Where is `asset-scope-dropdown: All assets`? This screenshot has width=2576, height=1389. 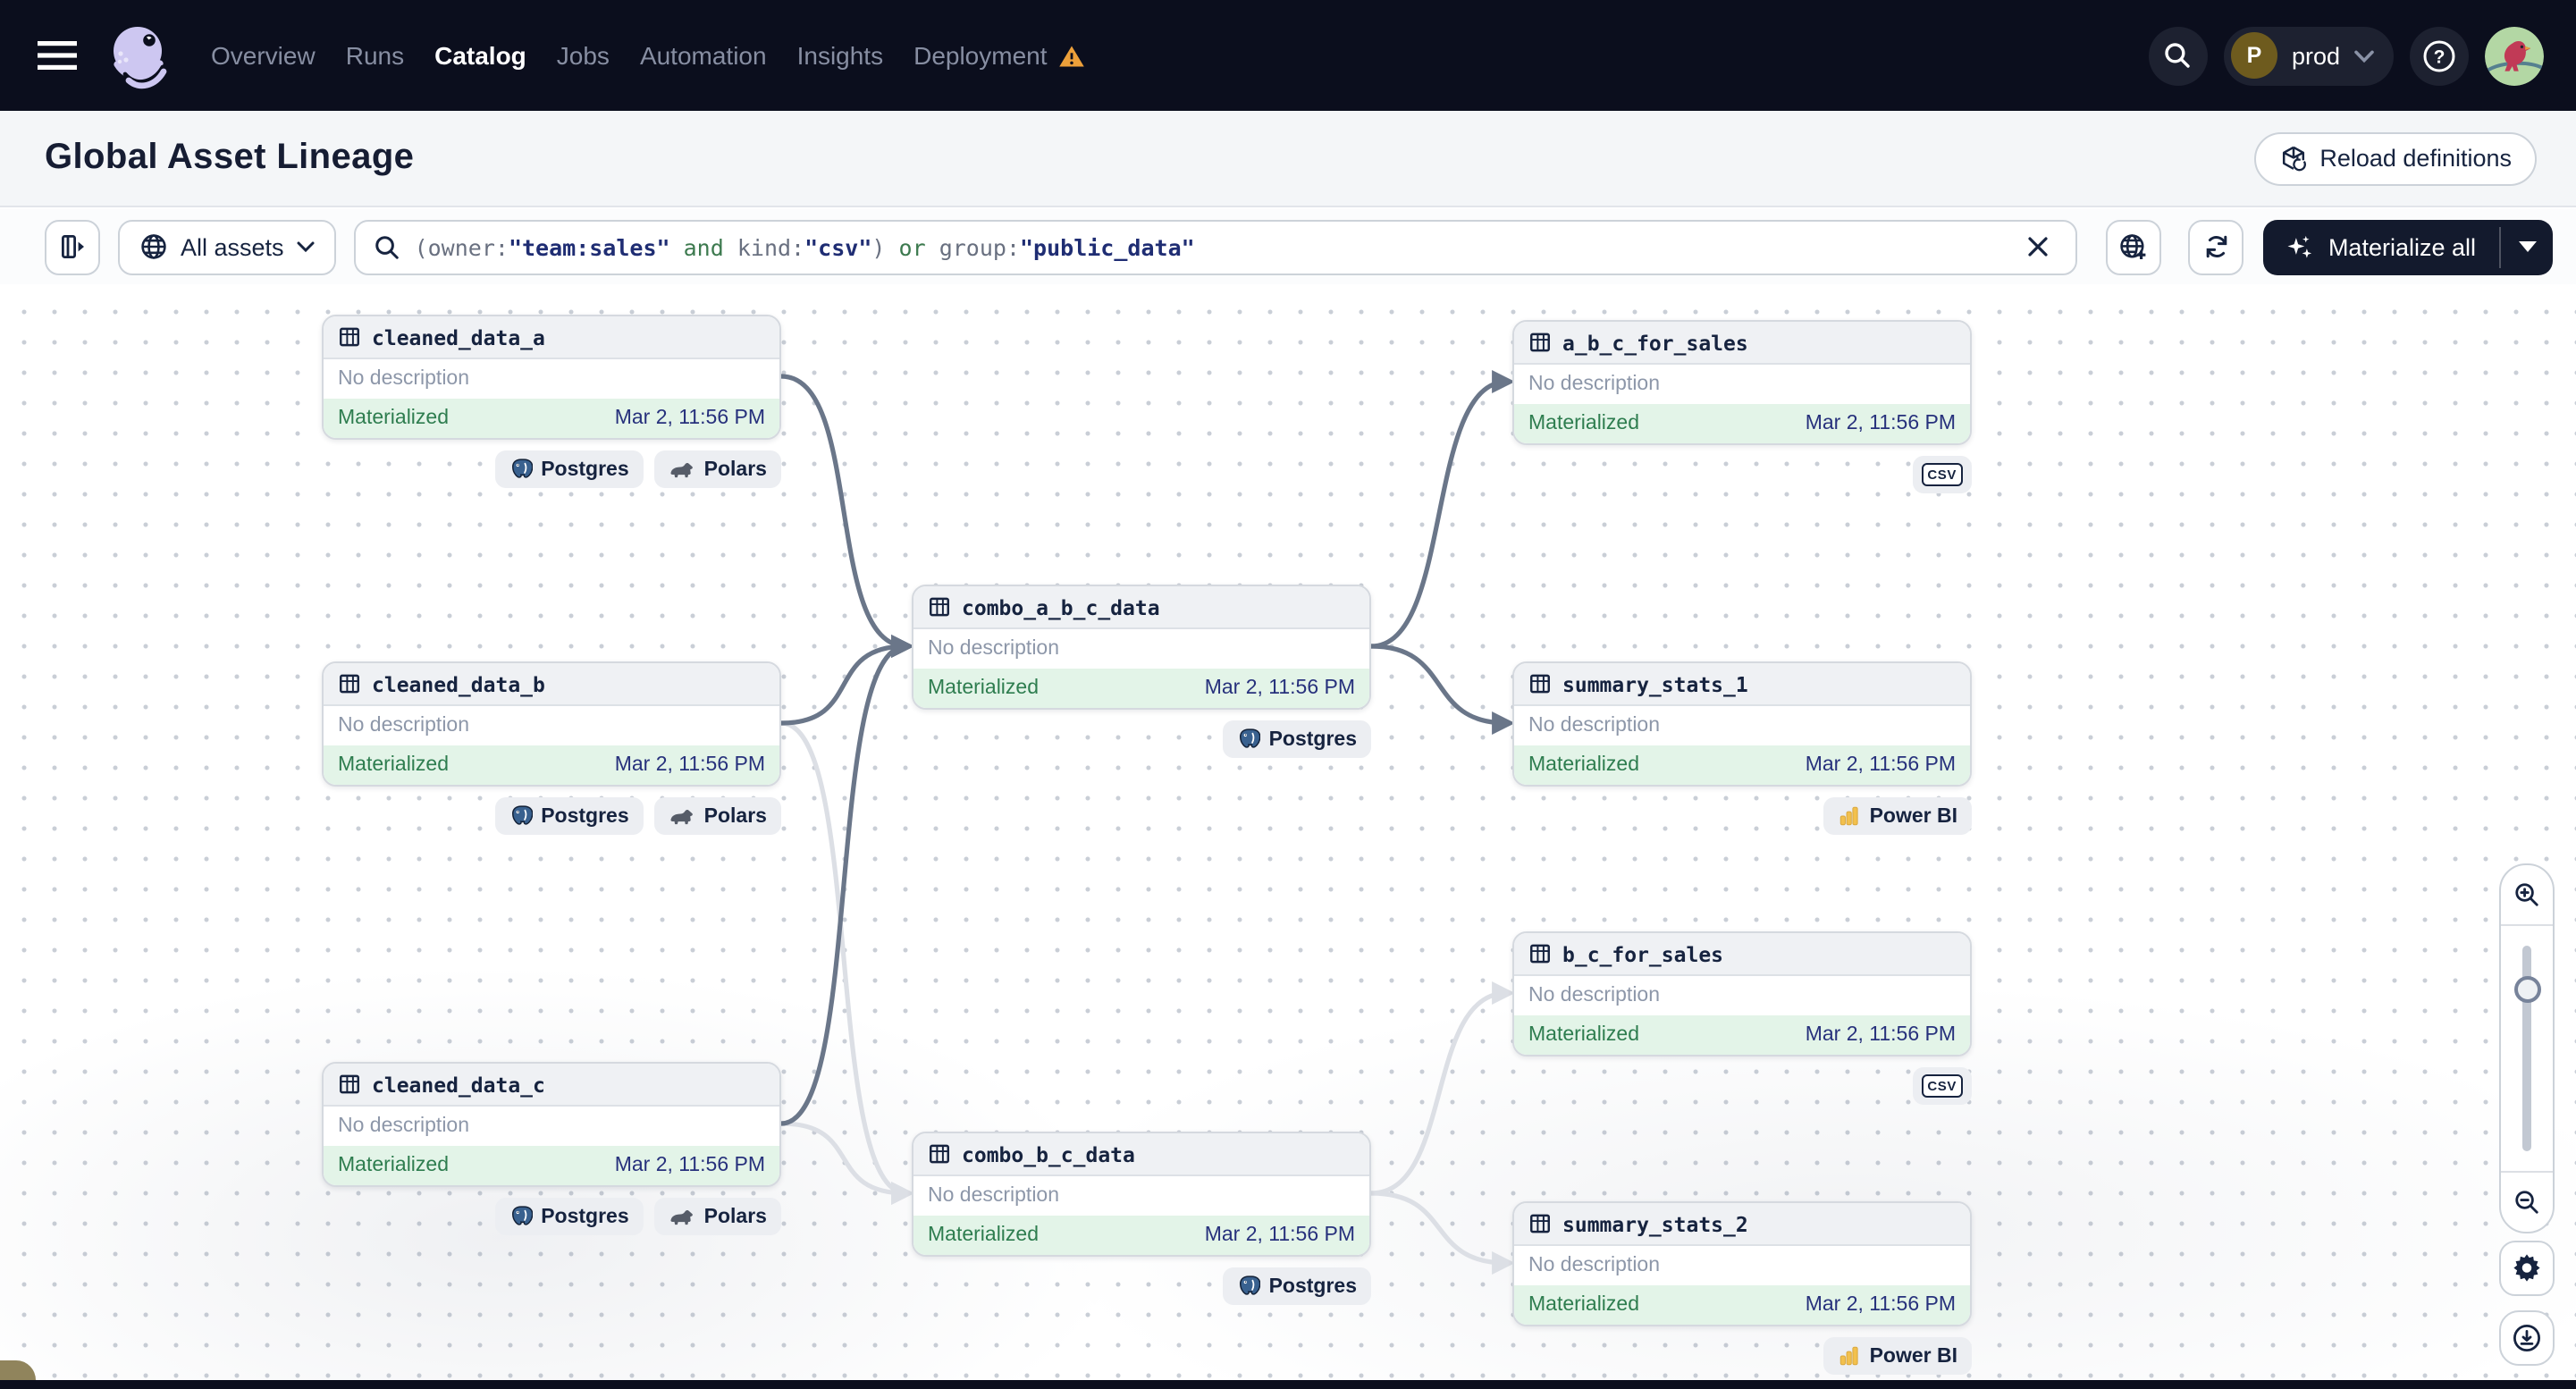
asset-scope-dropdown: All assets is located at coordinates (227, 246).